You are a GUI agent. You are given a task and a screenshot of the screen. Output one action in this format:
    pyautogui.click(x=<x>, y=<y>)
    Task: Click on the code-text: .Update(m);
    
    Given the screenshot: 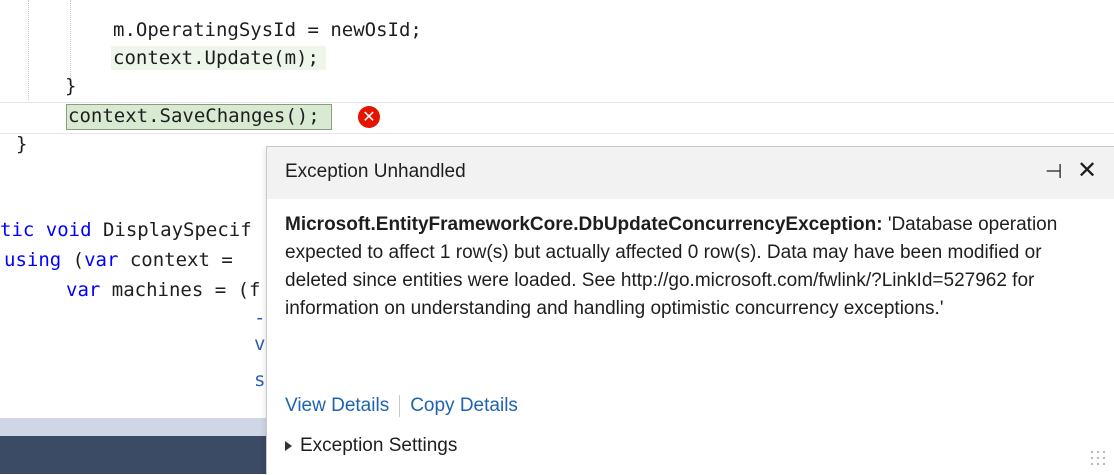 What is the action you would take?
    pyautogui.click(x=256, y=58)
    